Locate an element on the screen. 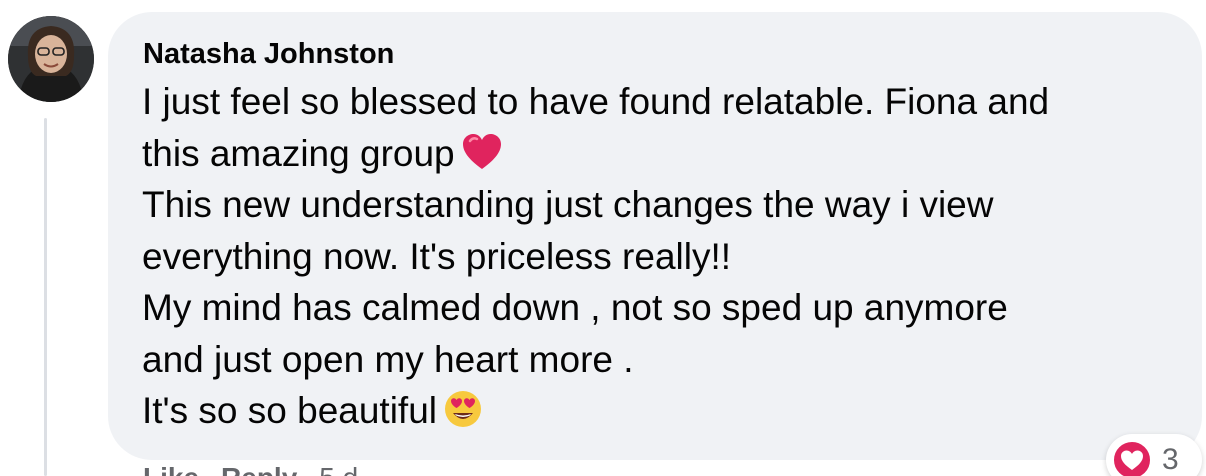  comment-line: and just open my heart more . is located at coordinates (388, 359).